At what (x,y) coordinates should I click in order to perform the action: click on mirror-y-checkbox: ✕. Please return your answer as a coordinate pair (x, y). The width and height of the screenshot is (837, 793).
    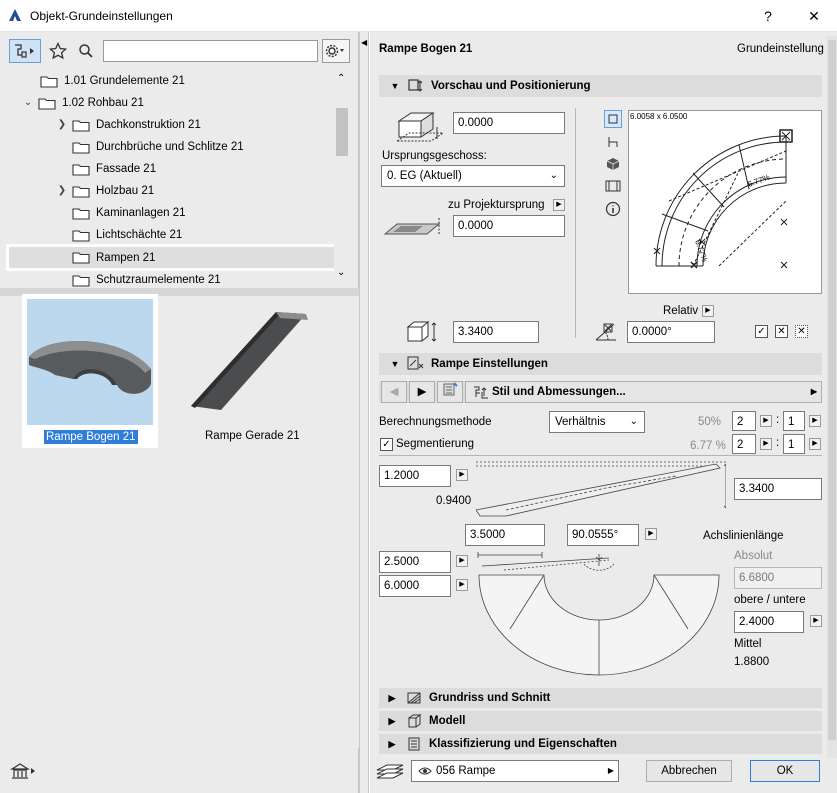
    Looking at the image, I should click on (801, 331).